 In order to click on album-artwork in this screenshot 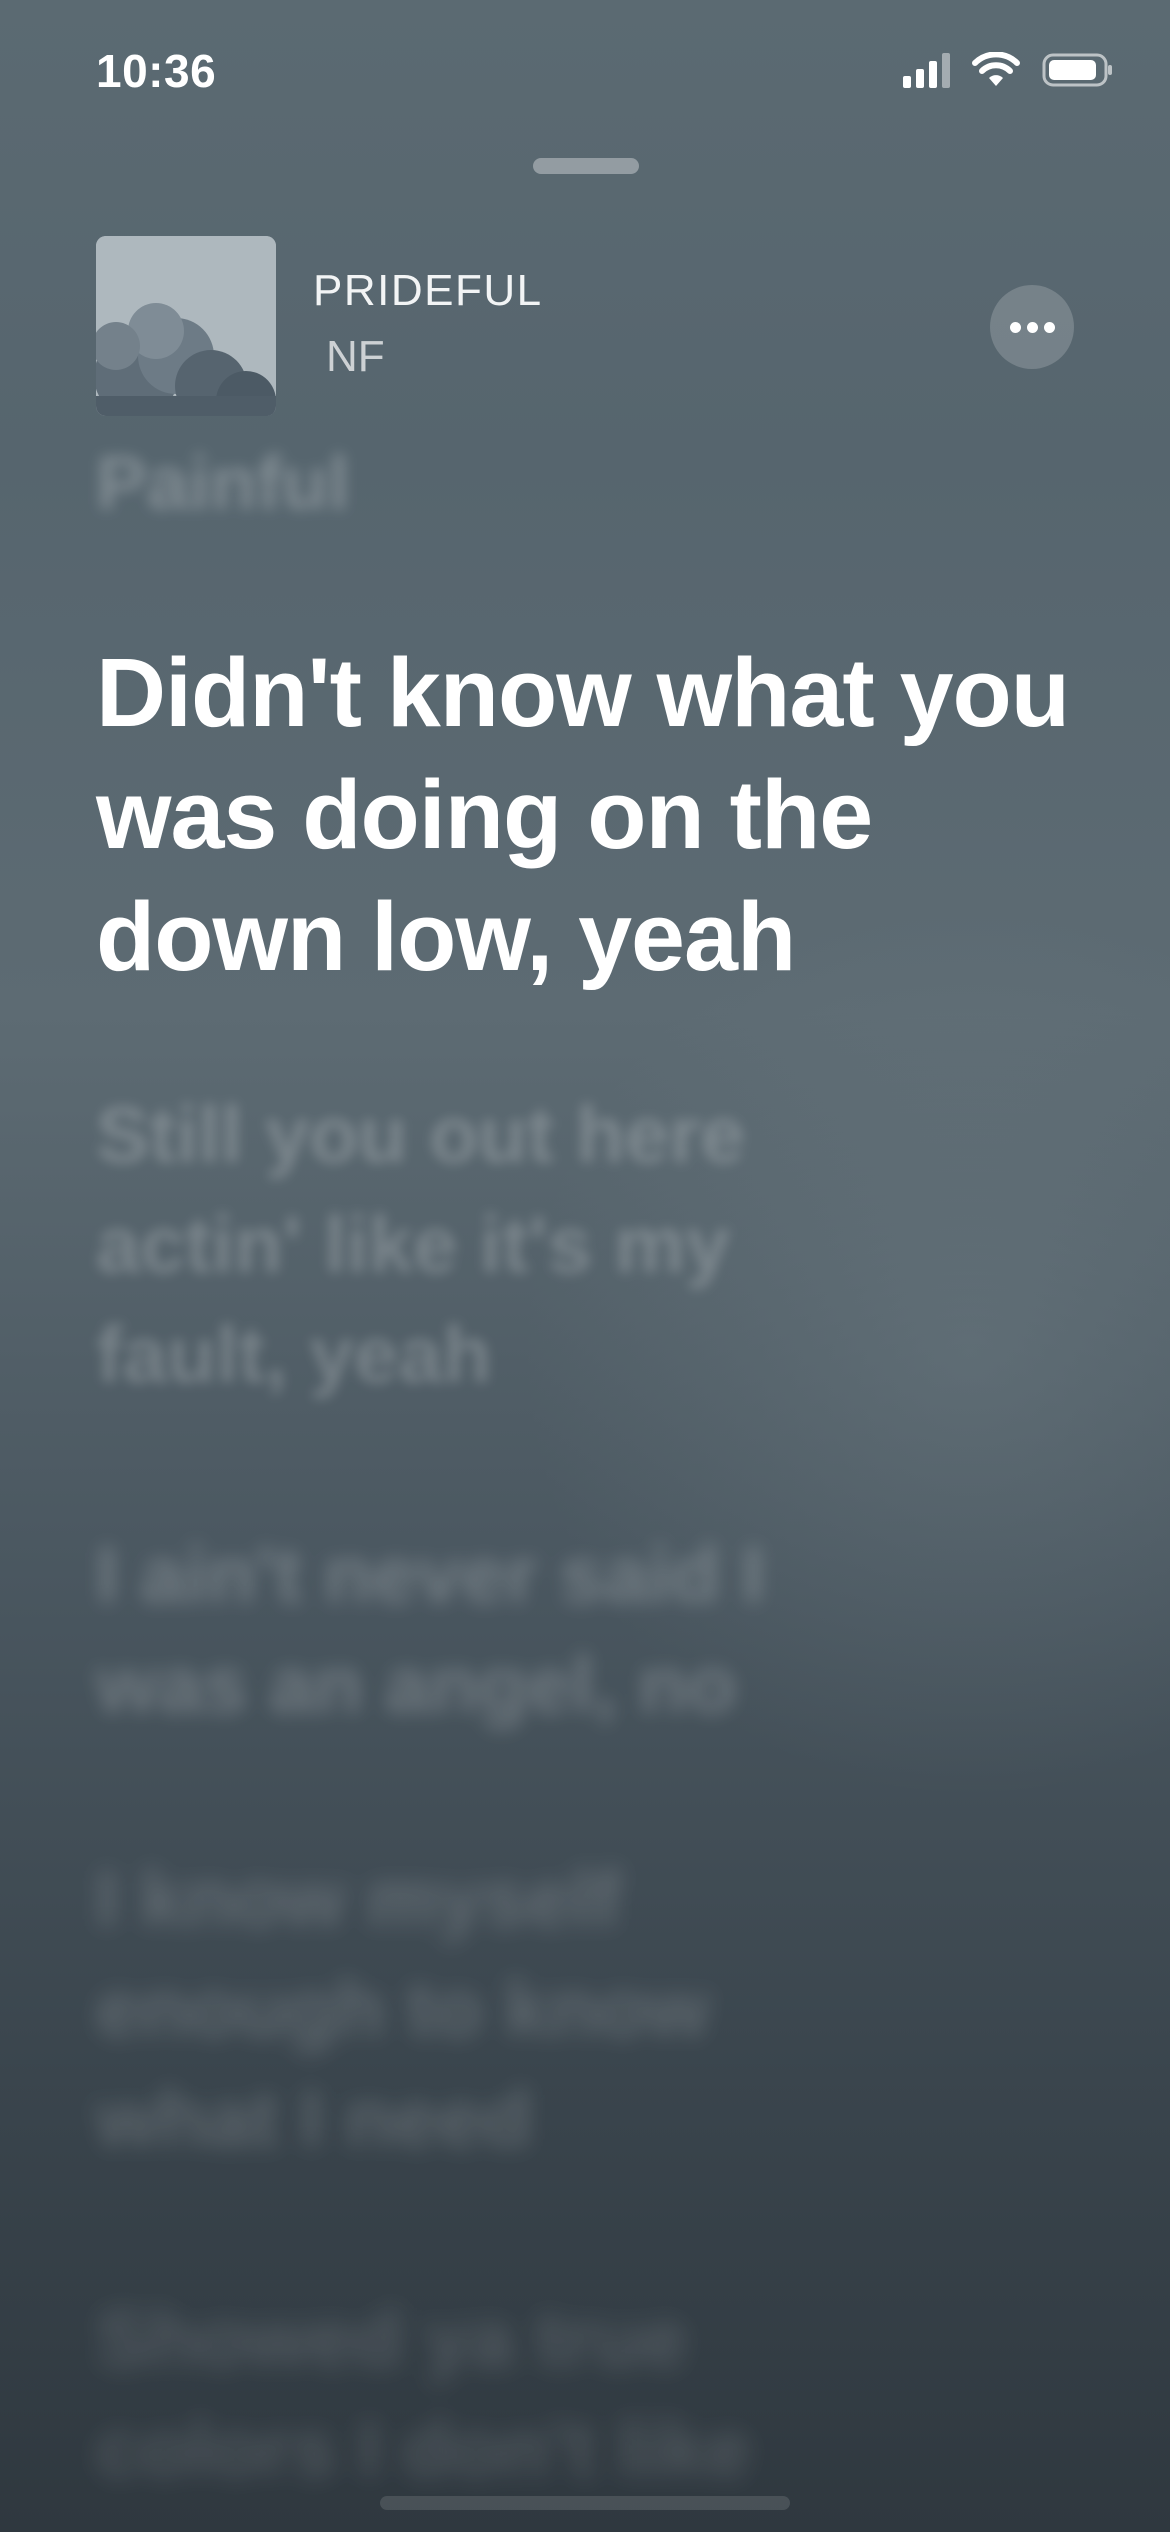, I will do `click(186, 326)`.